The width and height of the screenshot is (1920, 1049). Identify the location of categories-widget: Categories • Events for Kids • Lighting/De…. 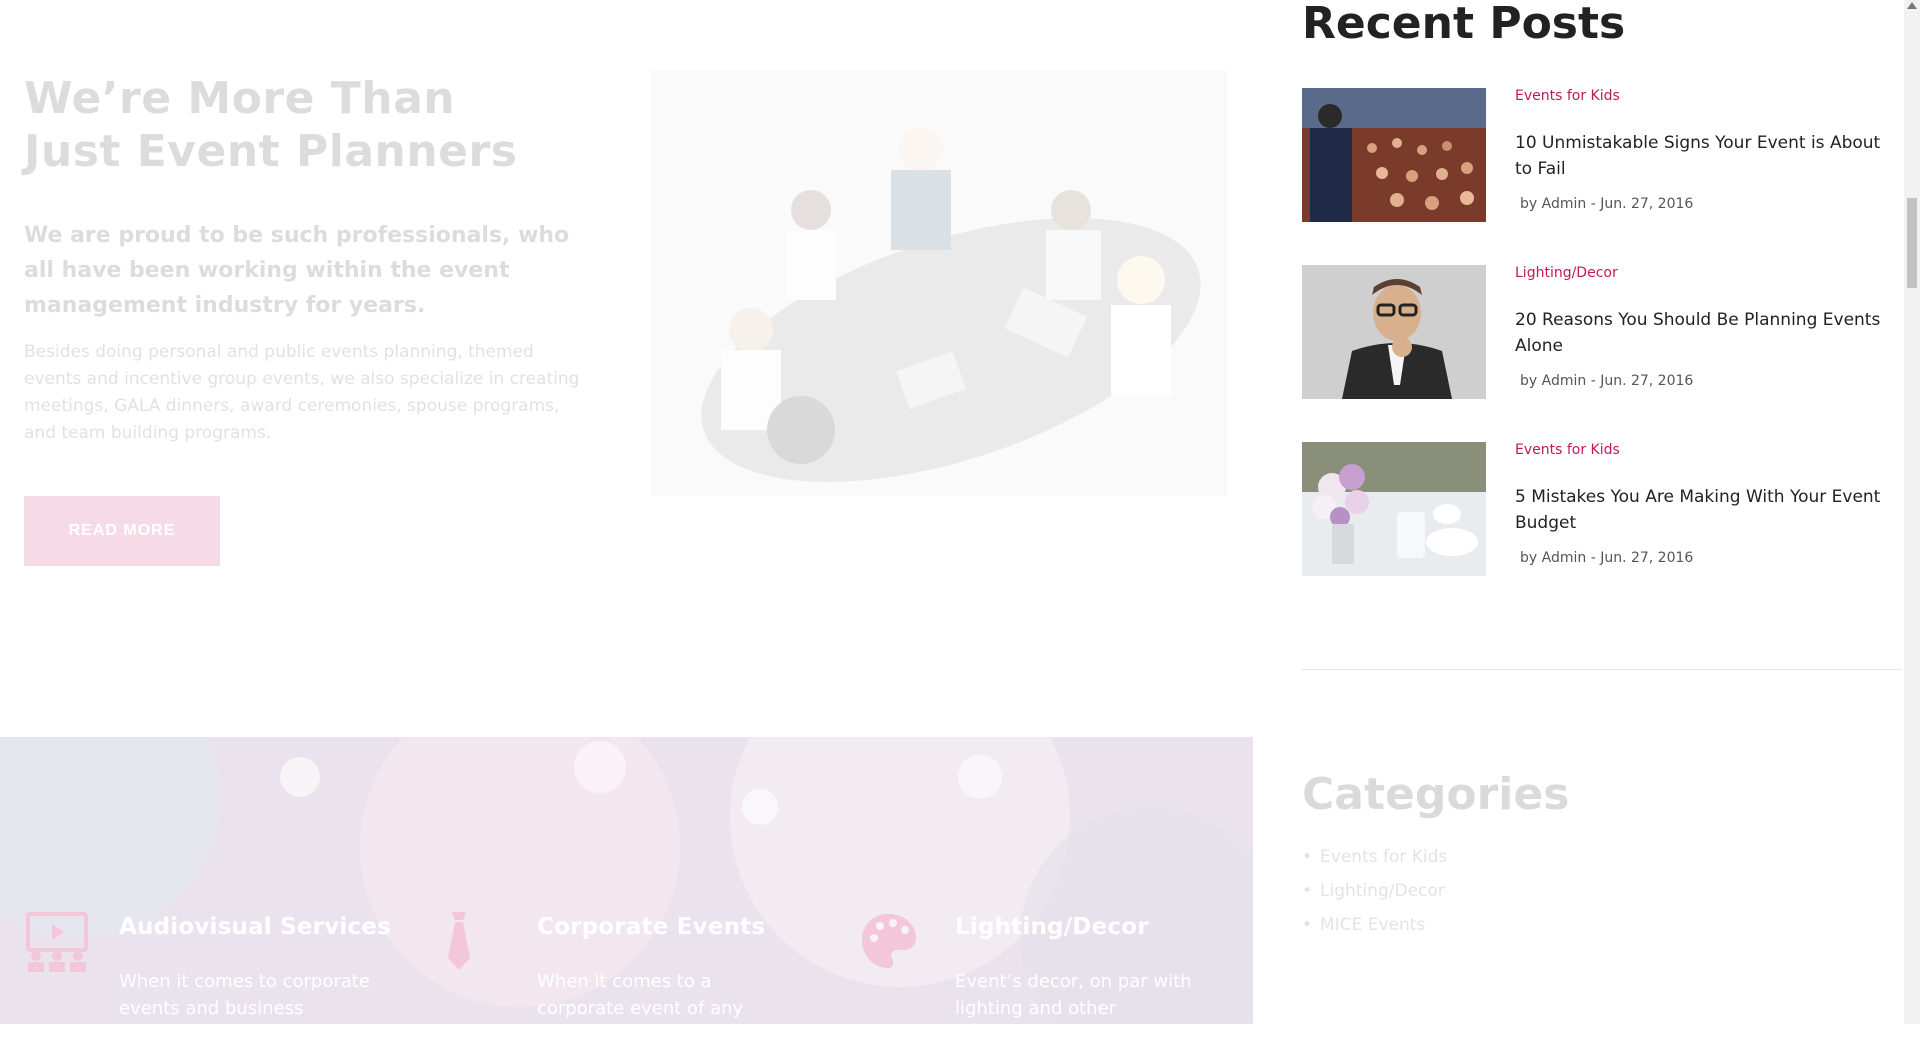
(1602, 851).